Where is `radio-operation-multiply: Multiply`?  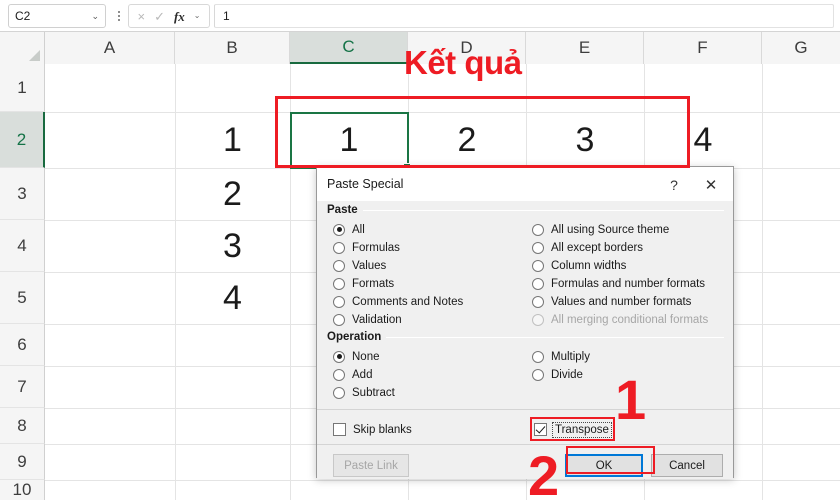
radio-operation-multiply: Multiply is located at coordinates (561, 356).